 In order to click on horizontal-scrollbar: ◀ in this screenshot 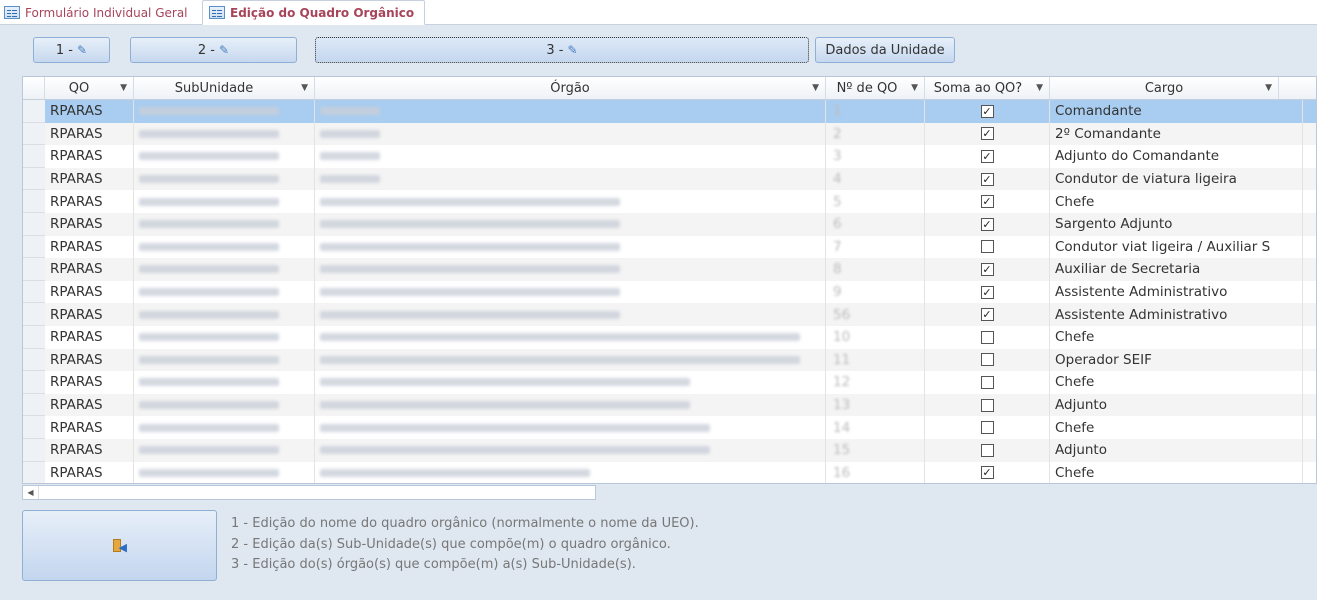, I will do `click(309, 492)`.